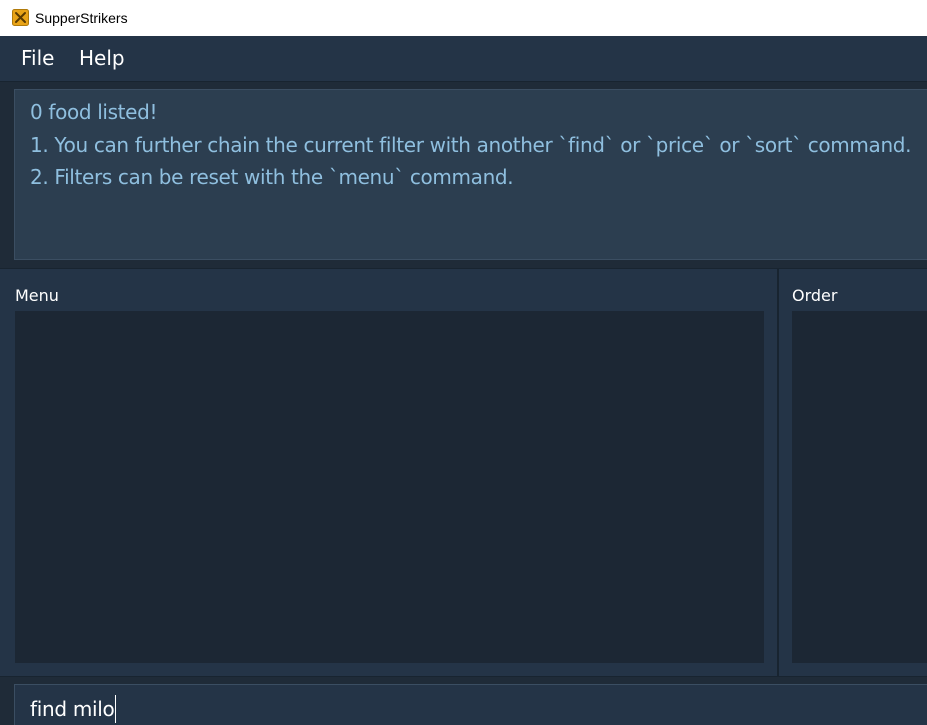 This screenshot has width=927, height=725. Describe the element at coordinates (463, 18) in the screenshot. I see `title-bar: SupperStrikers` at that location.